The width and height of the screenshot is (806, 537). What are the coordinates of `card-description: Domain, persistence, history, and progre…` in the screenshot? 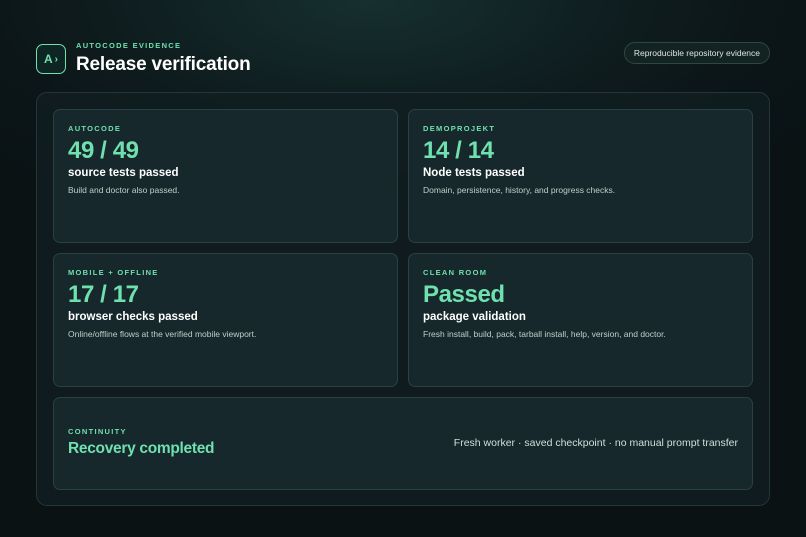 It's located at (519, 190).